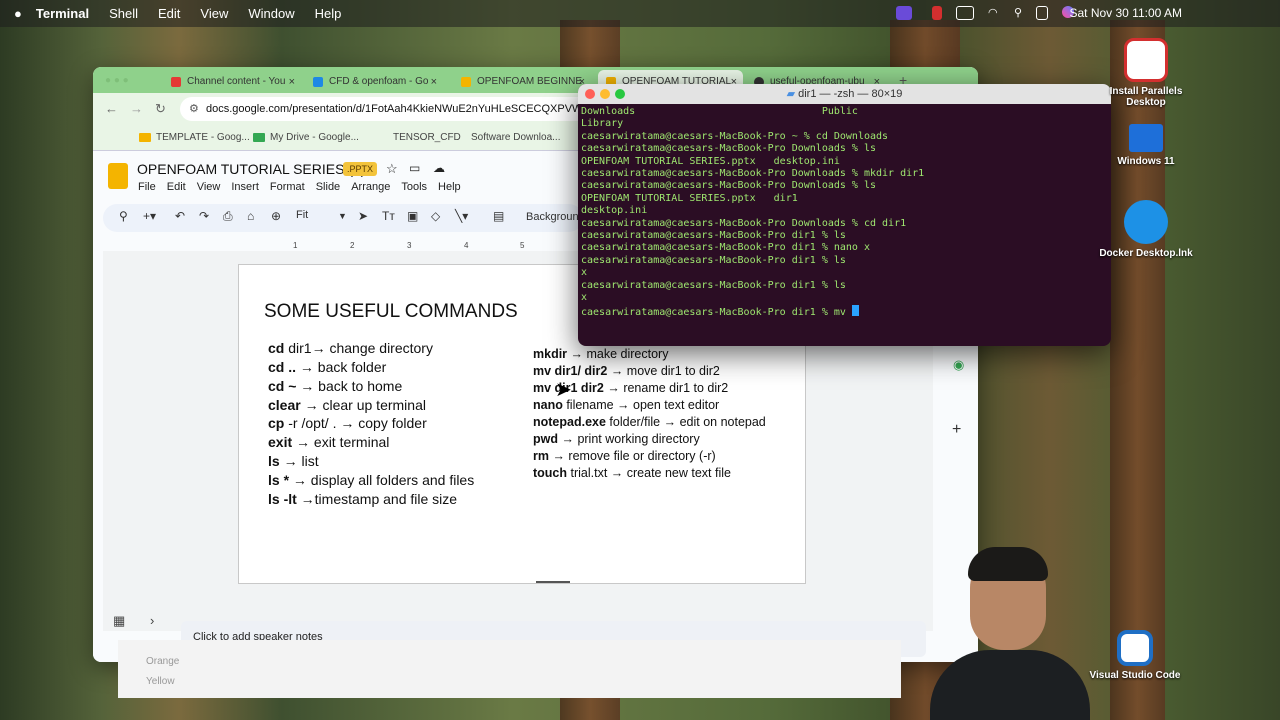  What do you see at coordinates (119, 621) in the screenshot?
I see `grid-view-icon: ▦` at bounding box center [119, 621].